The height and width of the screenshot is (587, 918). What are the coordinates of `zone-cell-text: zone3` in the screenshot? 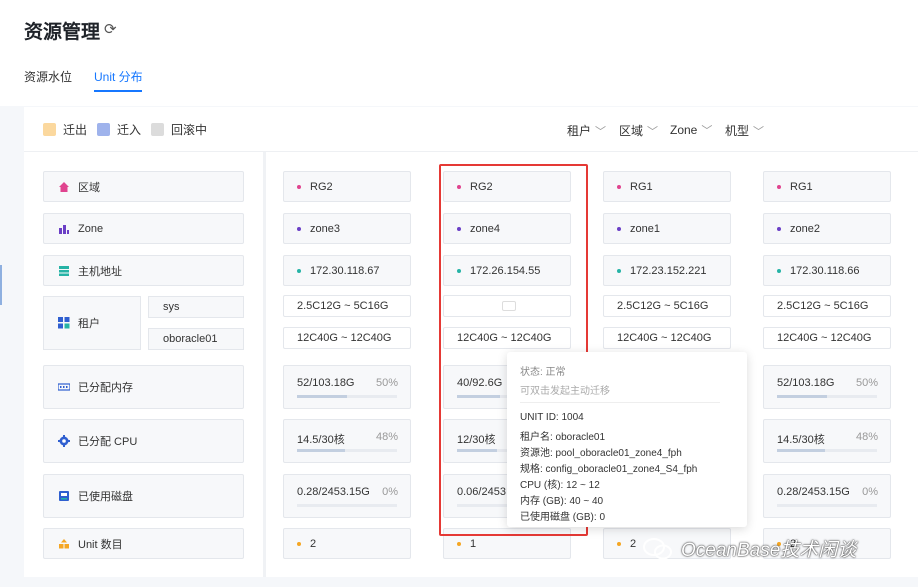 It's located at (325, 228).